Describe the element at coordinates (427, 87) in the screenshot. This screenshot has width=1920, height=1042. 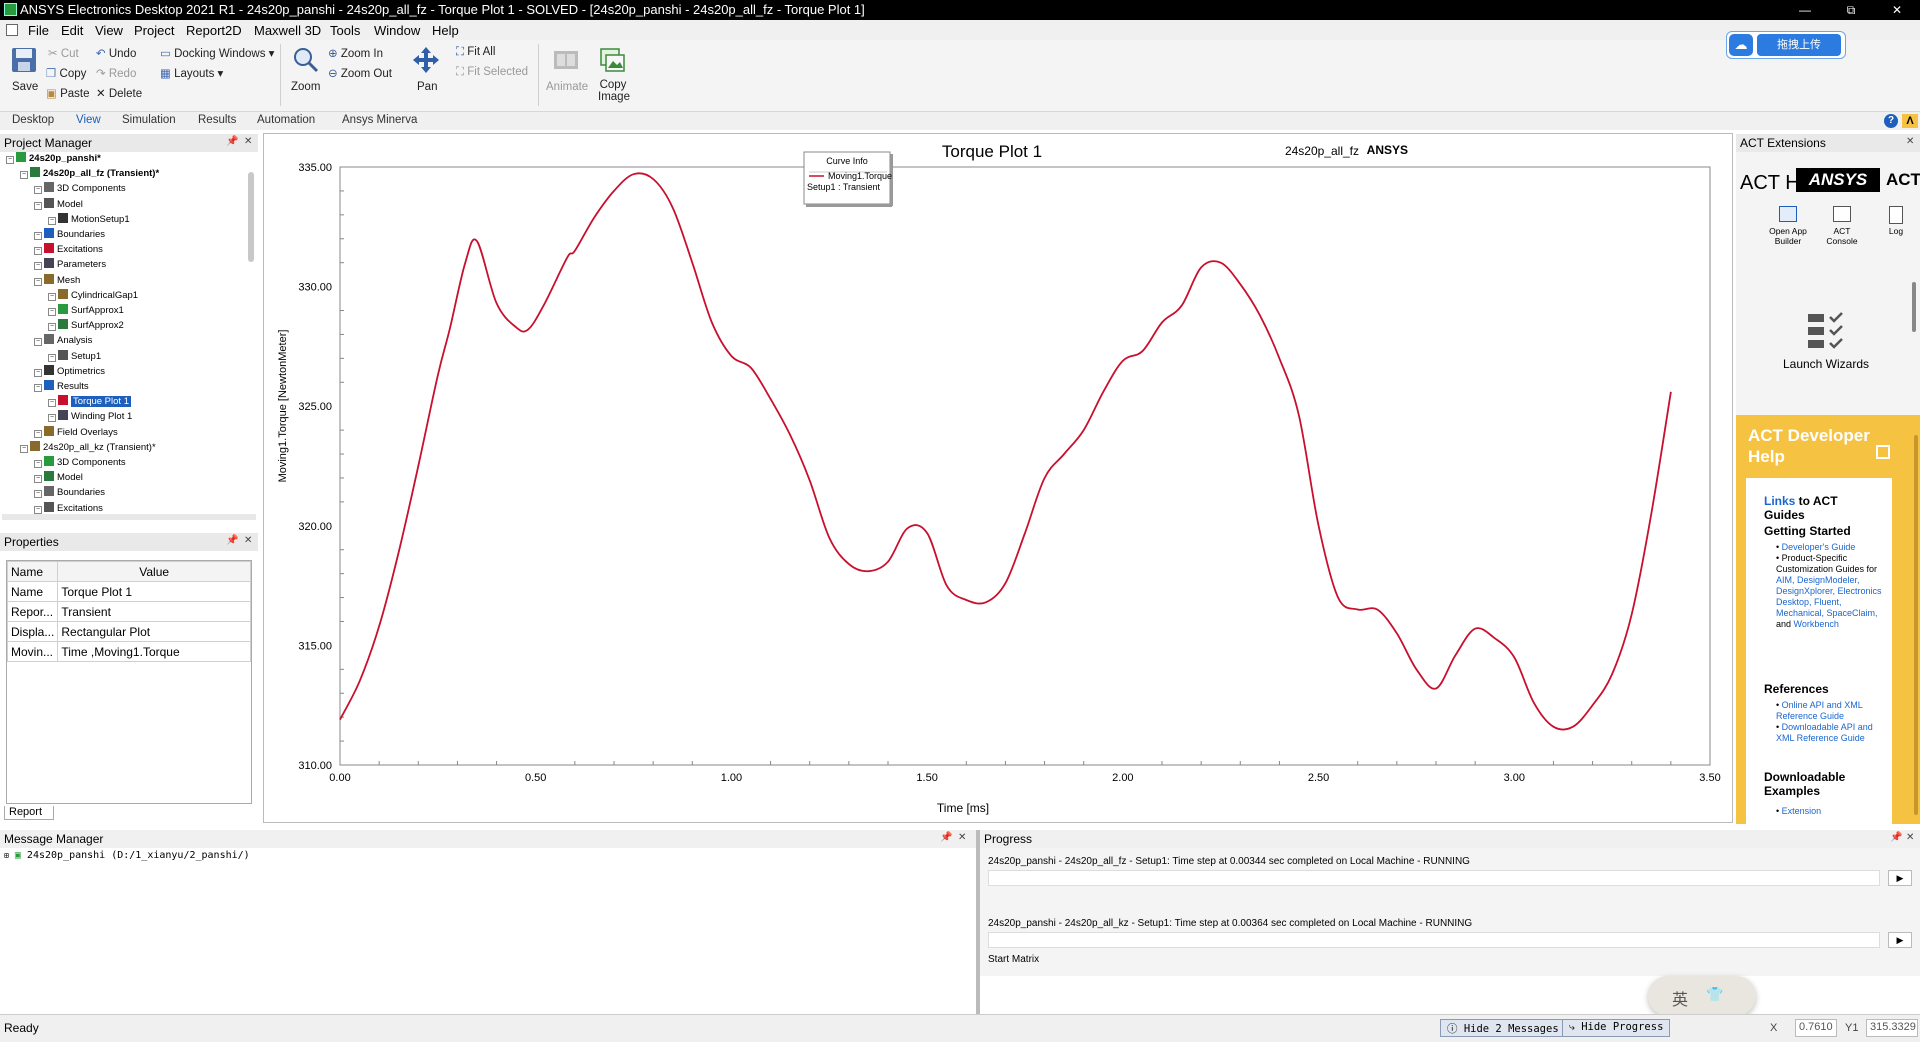
I see `pan-button: Pan` at that location.